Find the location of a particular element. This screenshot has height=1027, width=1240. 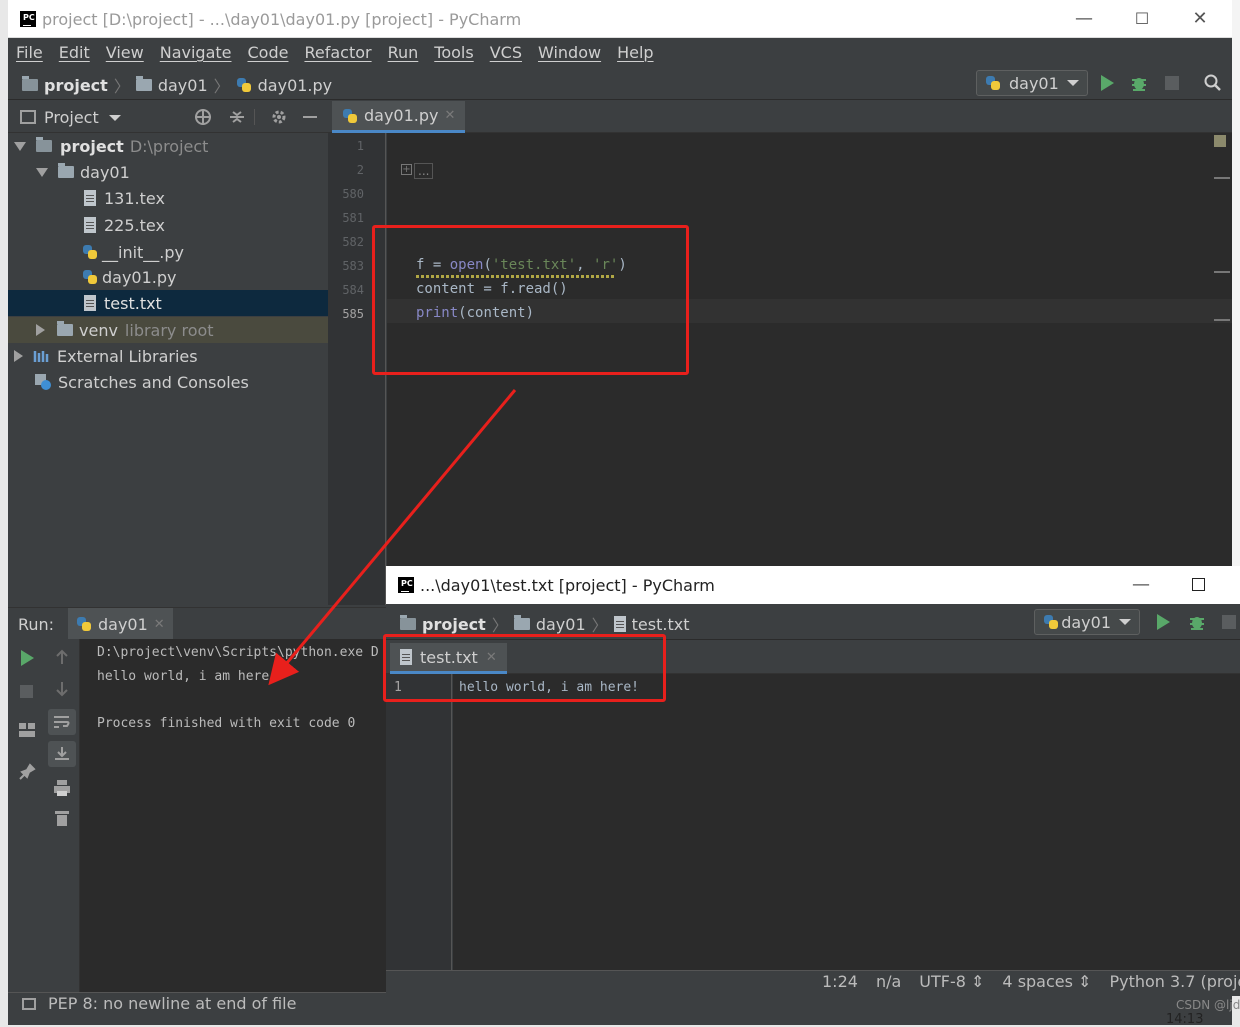

desktop-edge is located at coordinates (1236, 283).